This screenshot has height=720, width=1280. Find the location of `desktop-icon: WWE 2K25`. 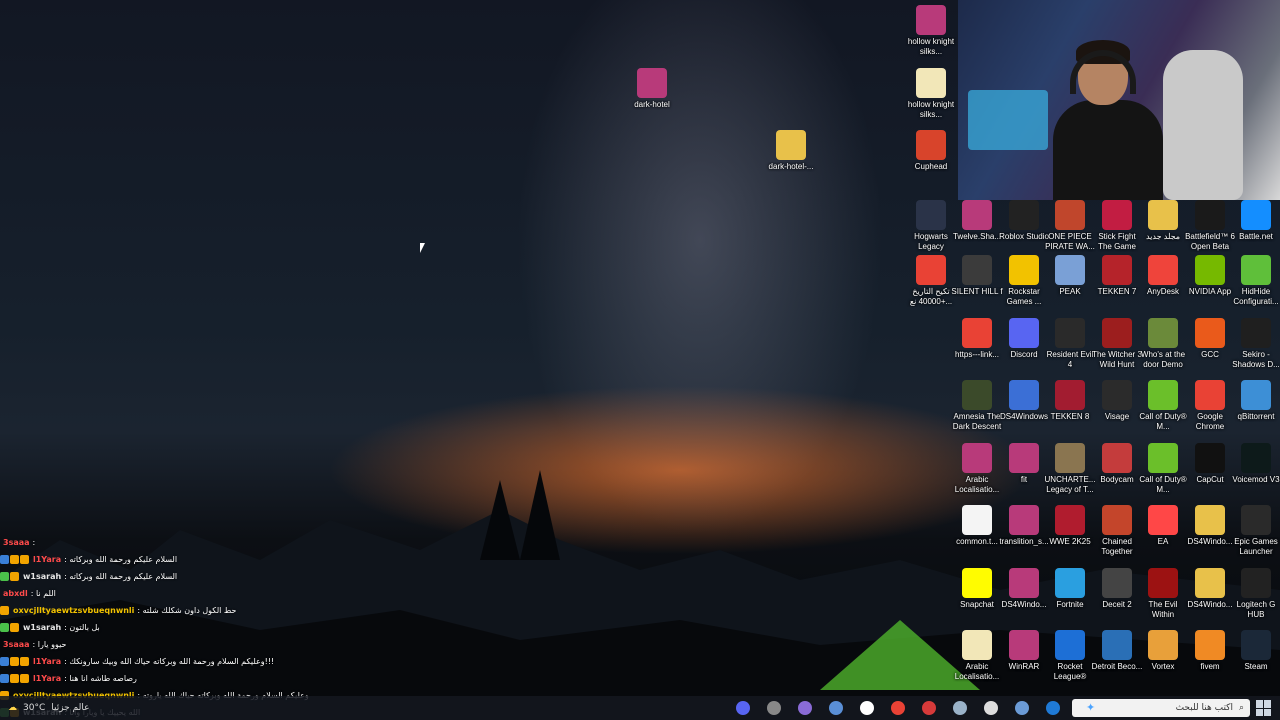

desktop-icon: WWE 2K25 is located at coordinates (1070, 526).